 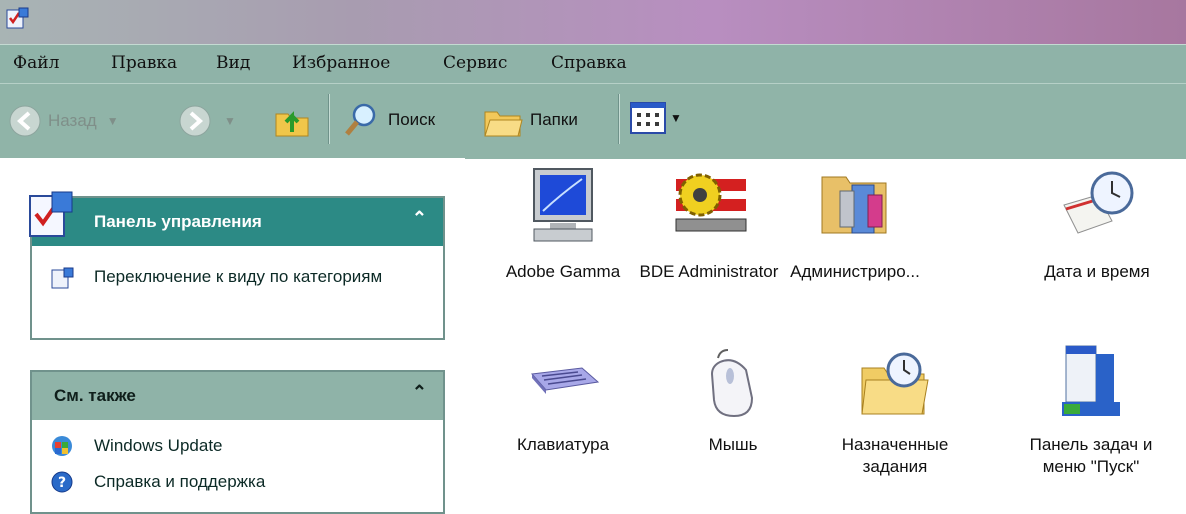 I want to click on folders-button: Папки, so click(x=530, y=120).